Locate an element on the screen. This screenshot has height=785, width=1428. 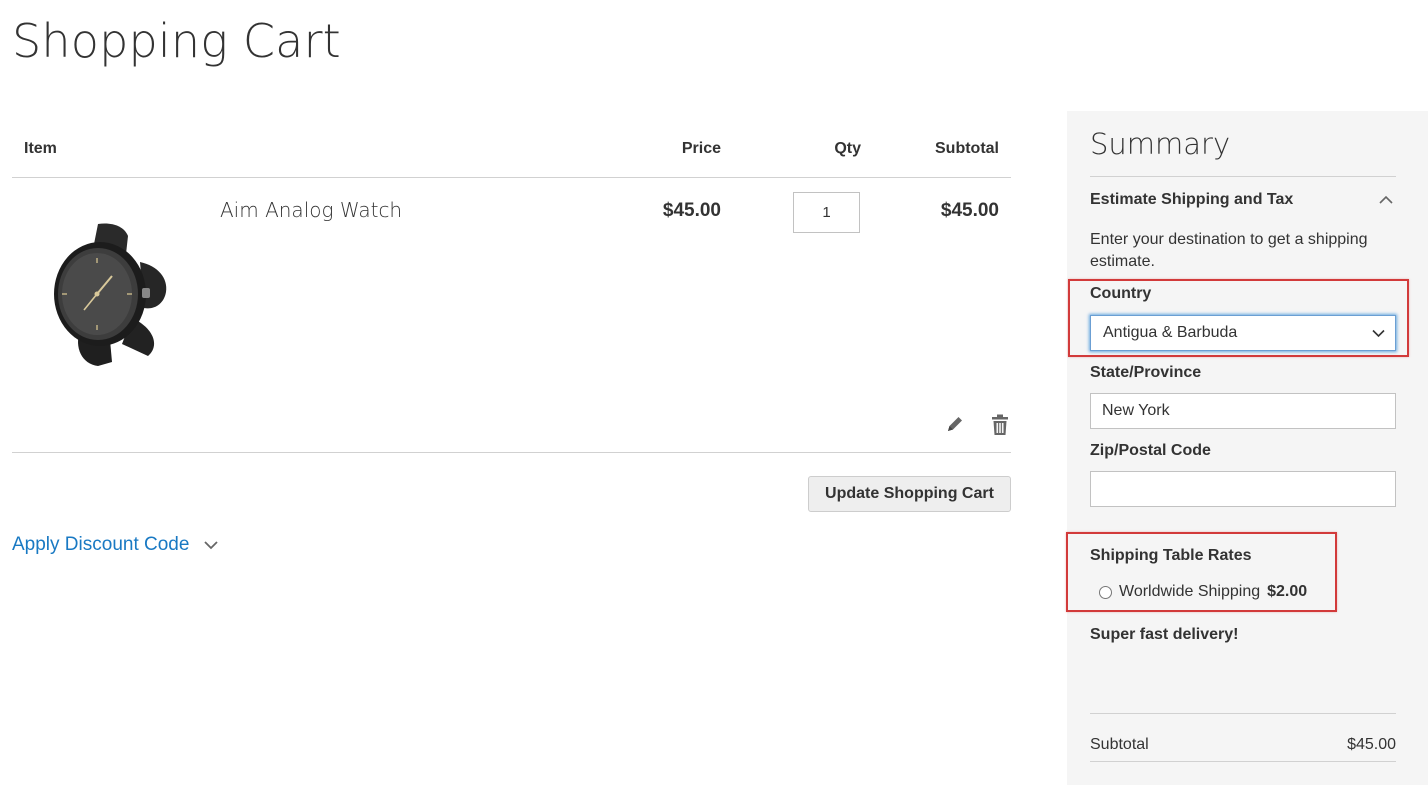
trash-icon is located at coordinates (1000, 425).